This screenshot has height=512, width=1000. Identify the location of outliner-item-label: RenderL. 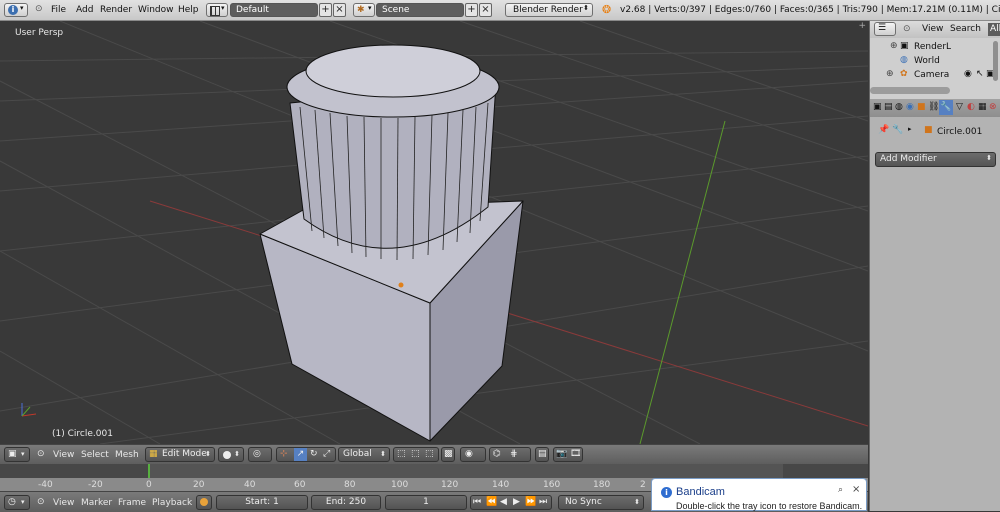
(933, 47).